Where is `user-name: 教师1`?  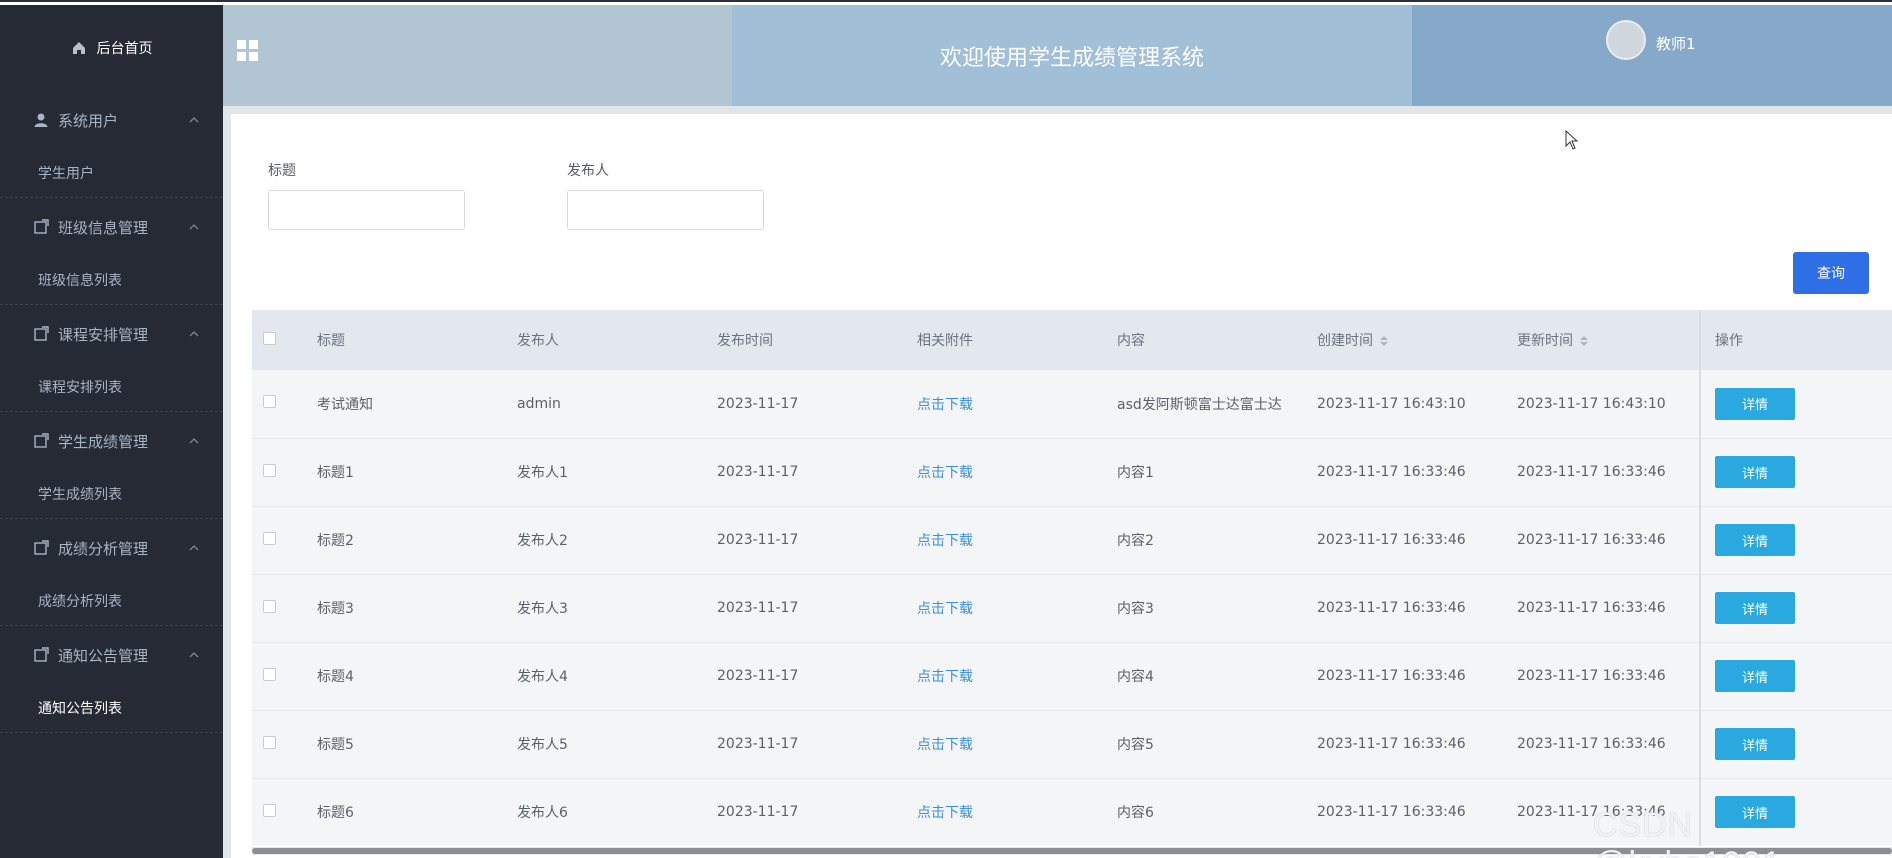 user-name: 教师1 is located at coordinates (1676, 43).